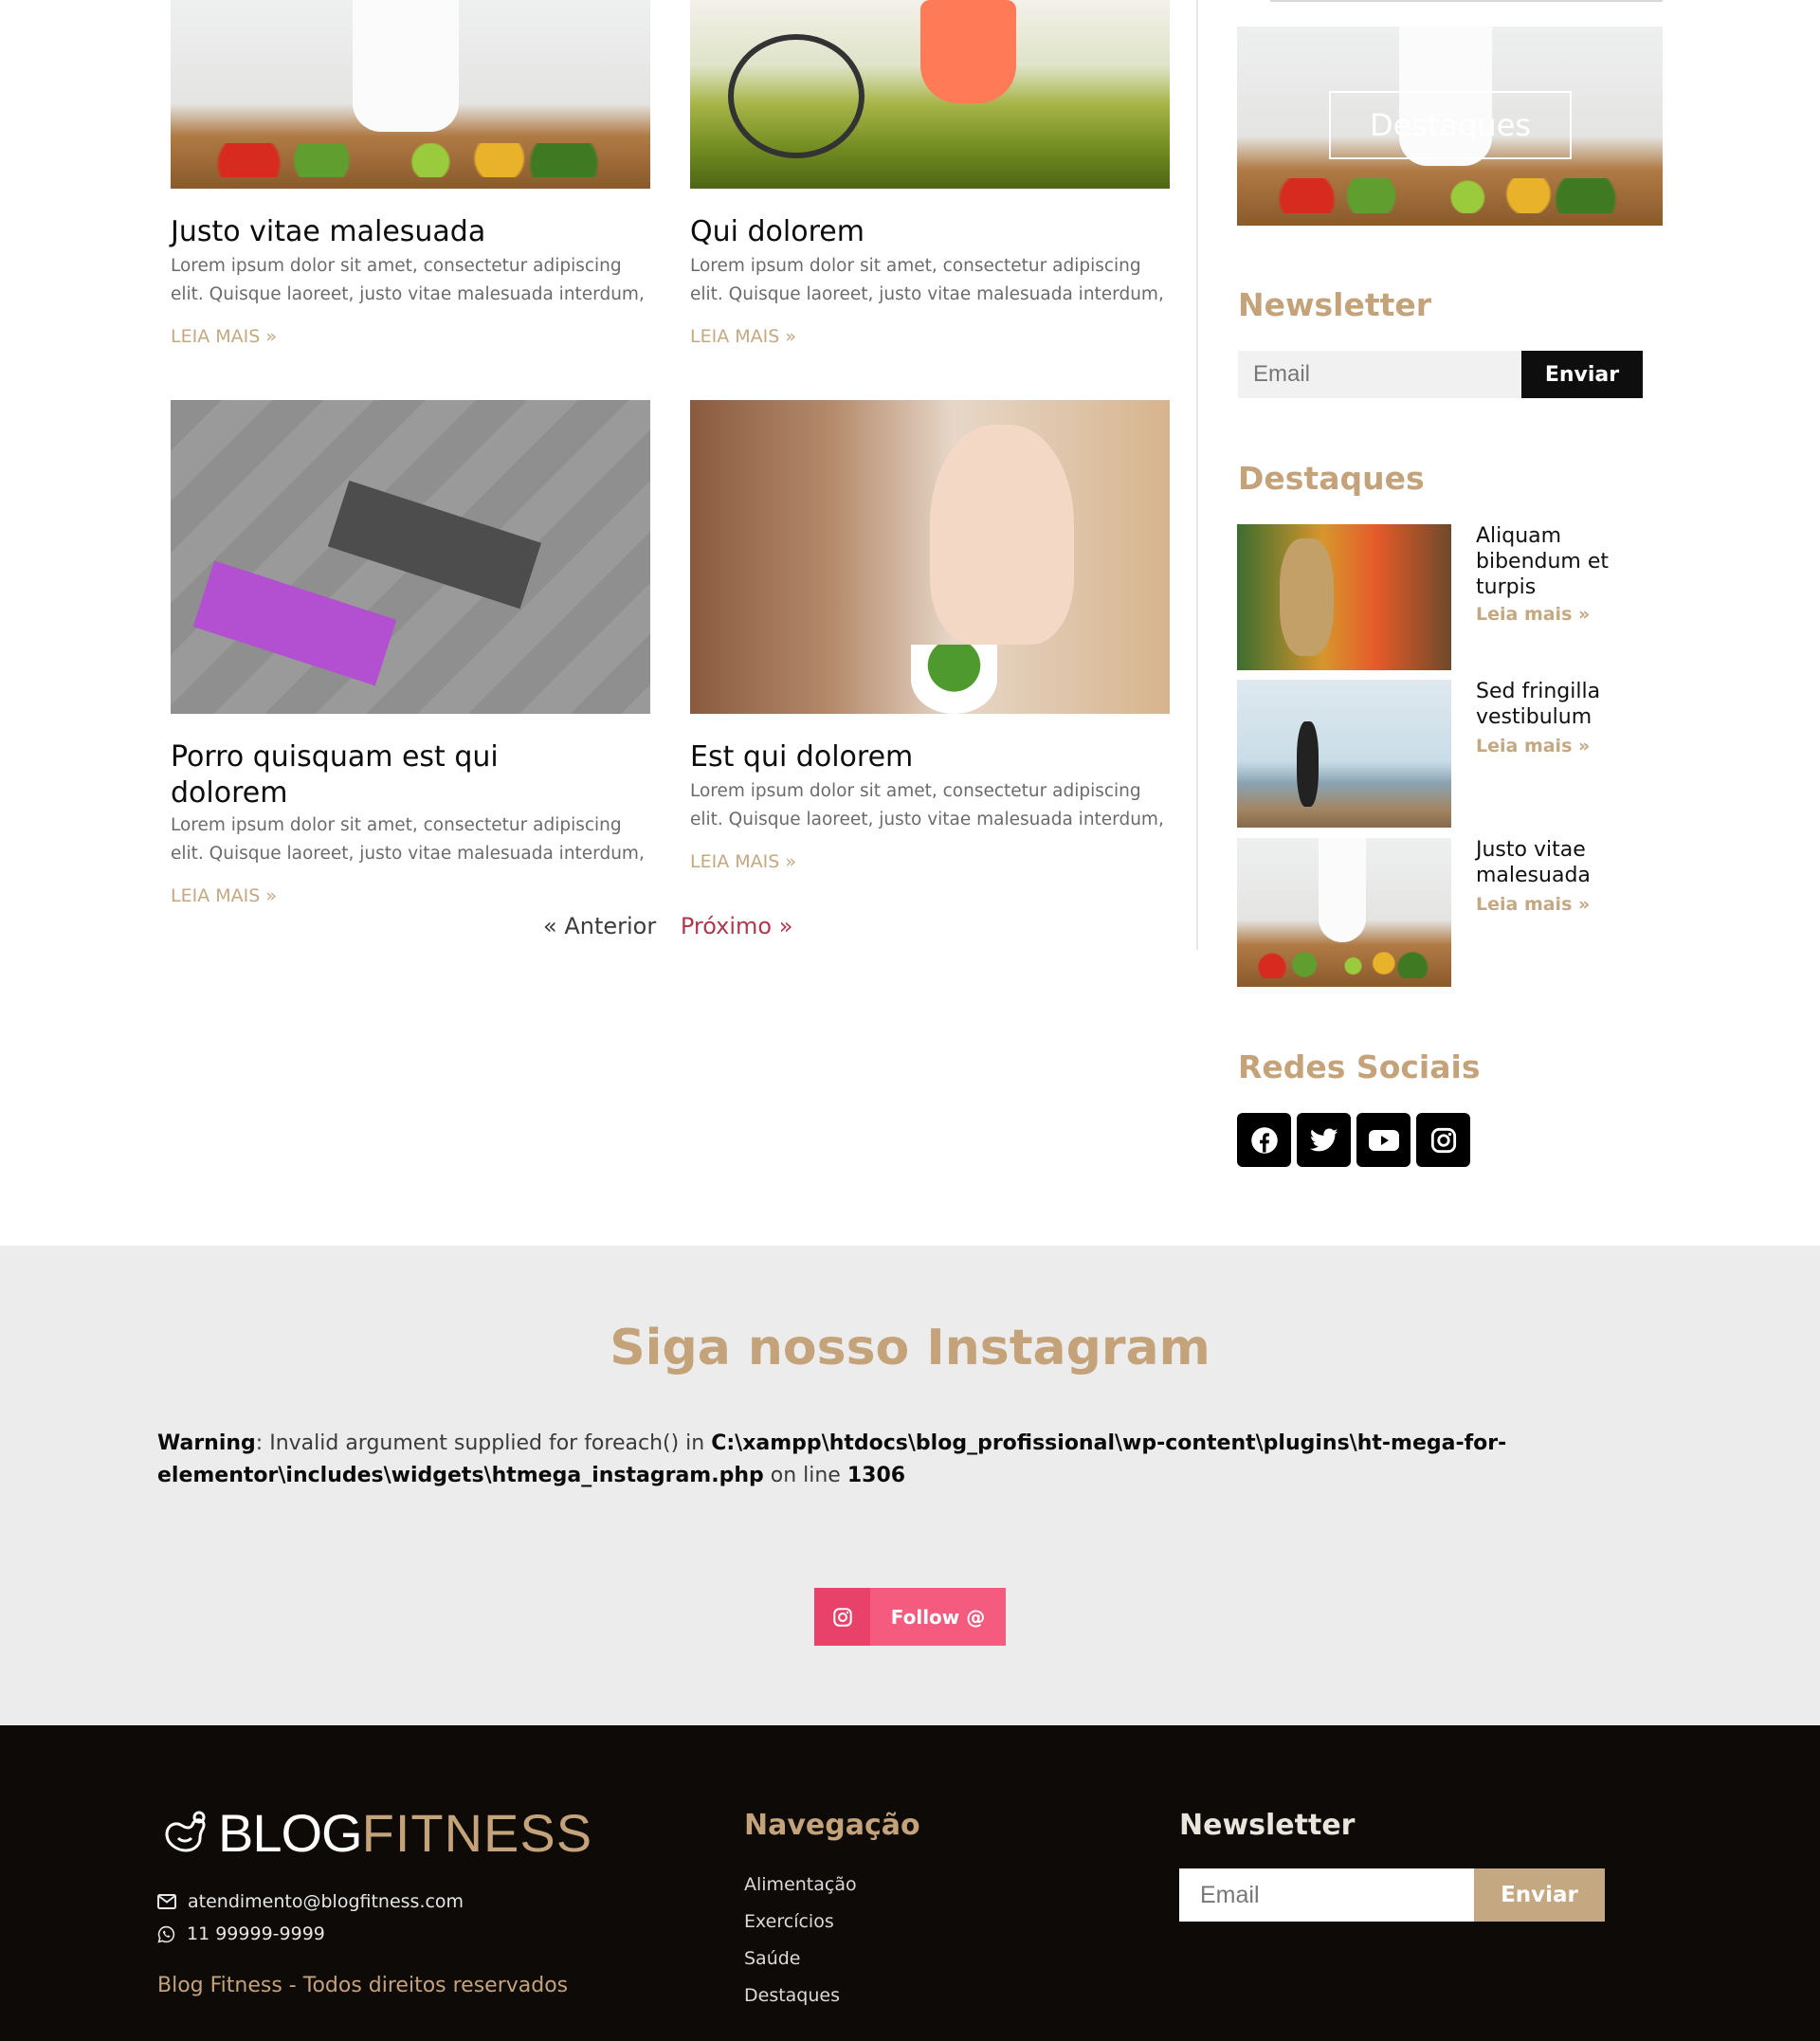 This screenshot has height=2041, width=1820. What do you see at coordinates (1533, 904) in the screenshot?
I see `featured-read-more-3: Leia mais »` at bounding box center [1533, 904].